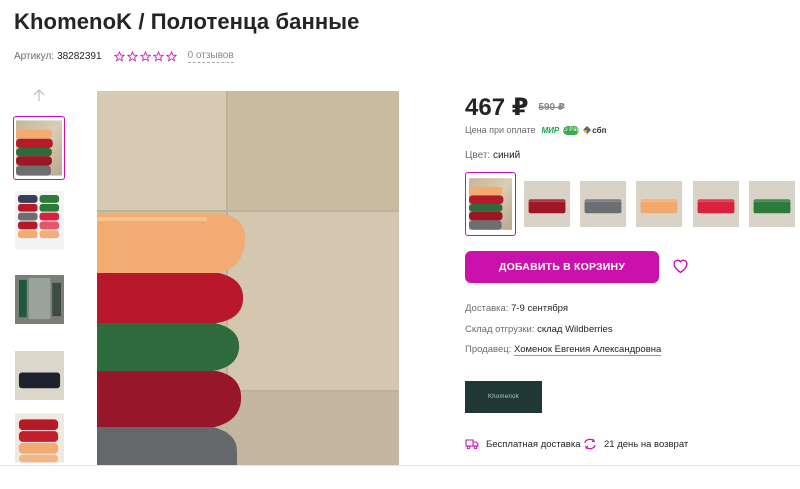 The width and height of the screenshot is (800, 489). What do you see at coordinates (472, 444) in the screenshot?
I see `truck-icon` at bounding box center [472, 444].